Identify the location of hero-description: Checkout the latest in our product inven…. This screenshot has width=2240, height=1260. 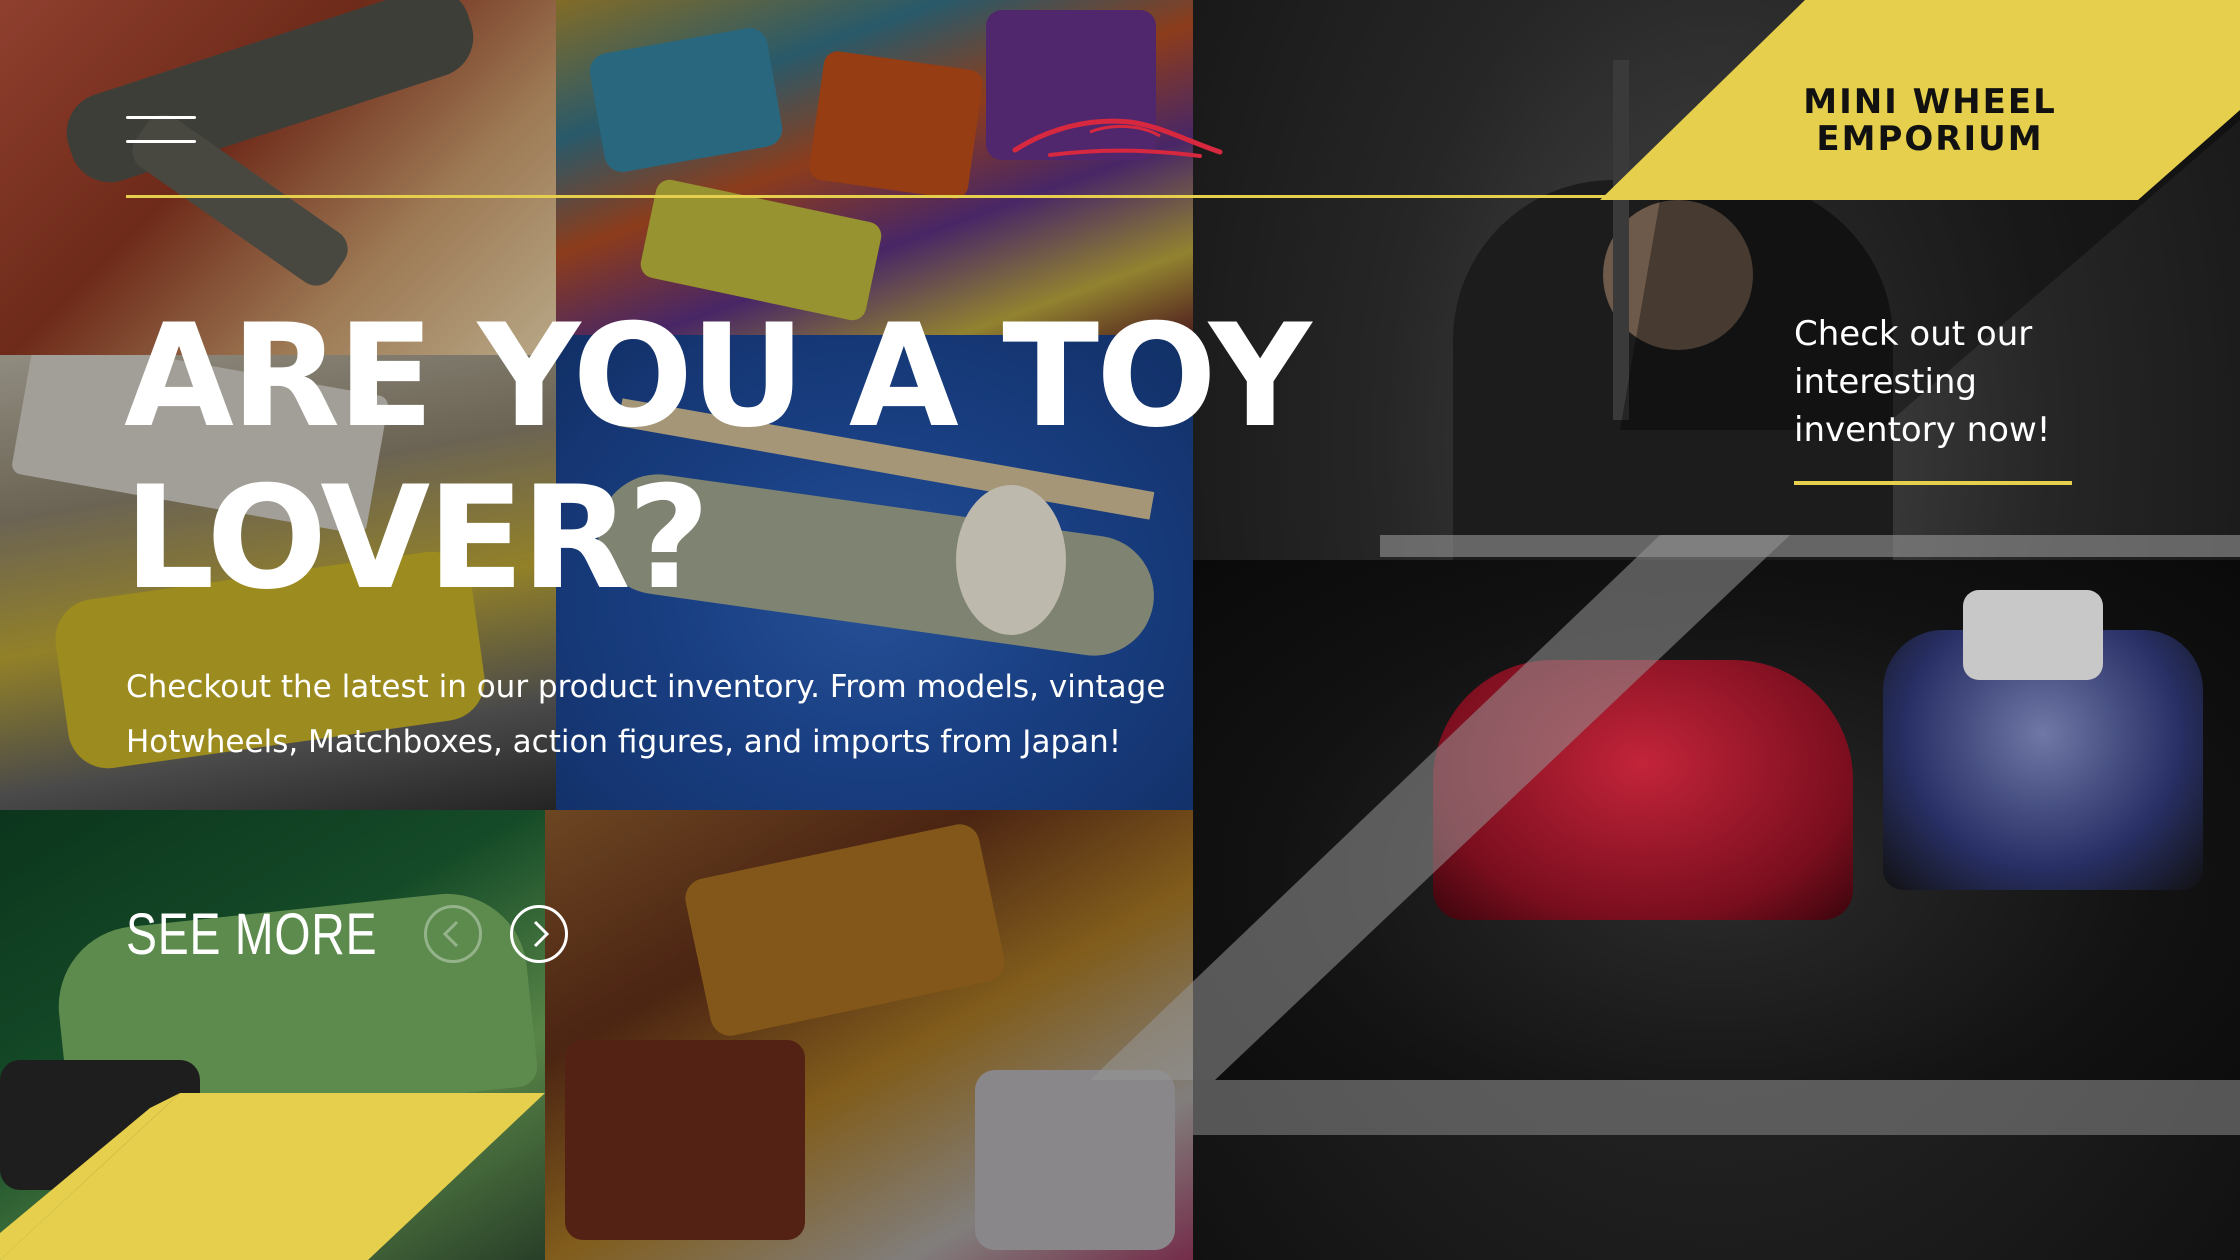
(646, 714).